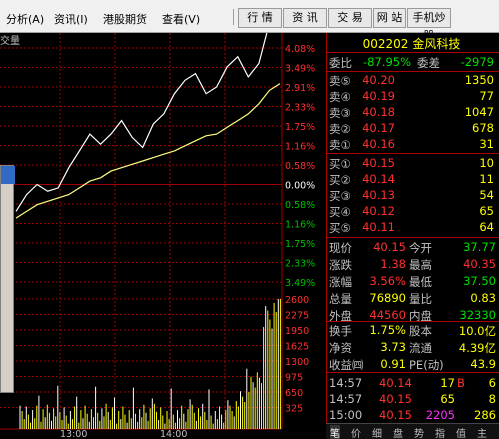 This screenshot has height=439, width=499. Describe the element at coordinates (125, 19) in the screenshot. I see `menu-hk-futures: 港股期货` at that location.